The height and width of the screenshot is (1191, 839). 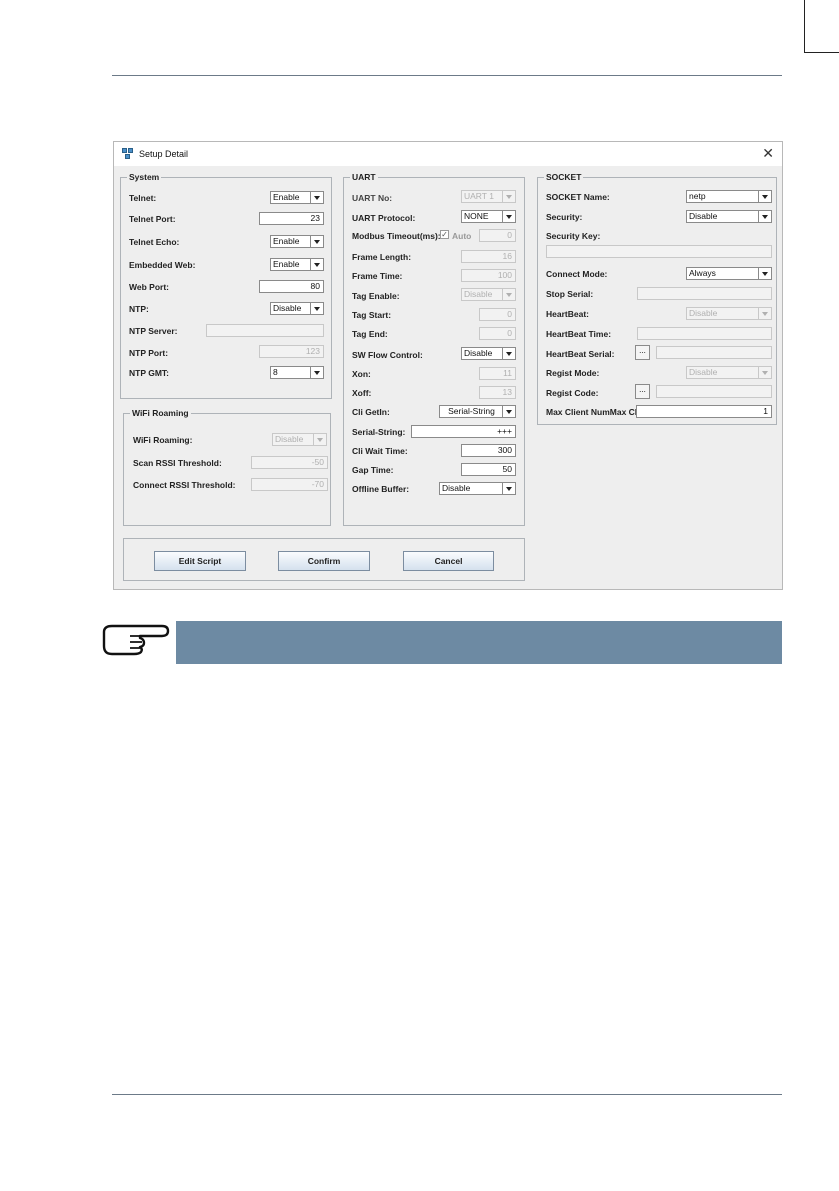 I want to click on stop-serial-label: Stop Serial:, so click(x=570, y=294).